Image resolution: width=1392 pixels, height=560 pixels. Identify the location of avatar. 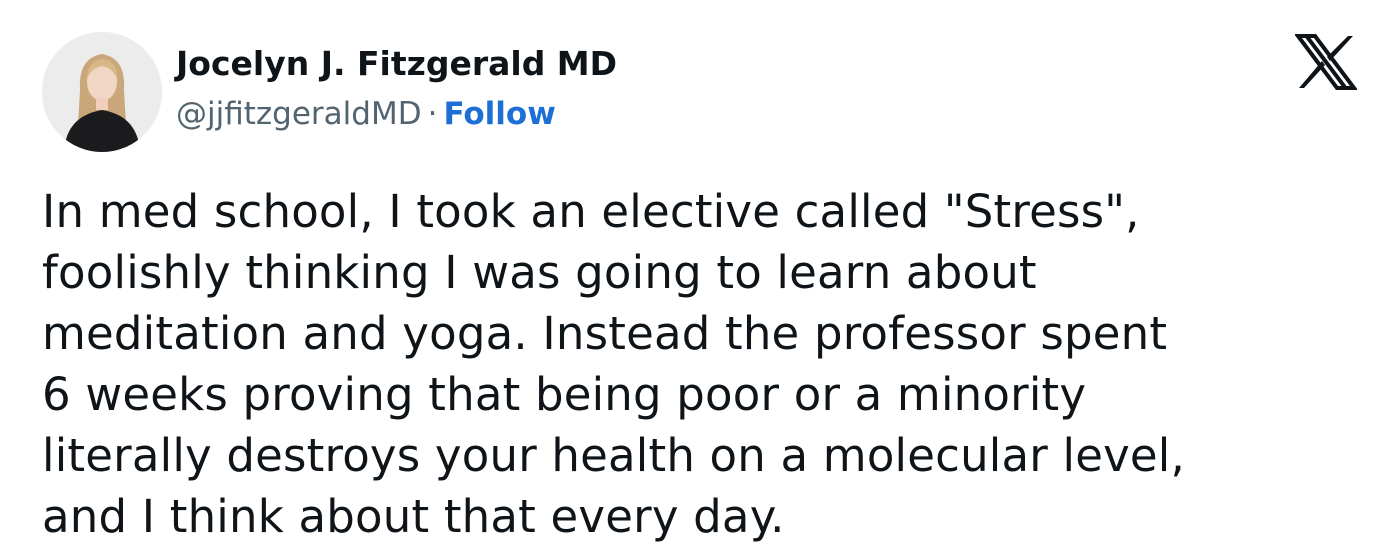
(102, 92).